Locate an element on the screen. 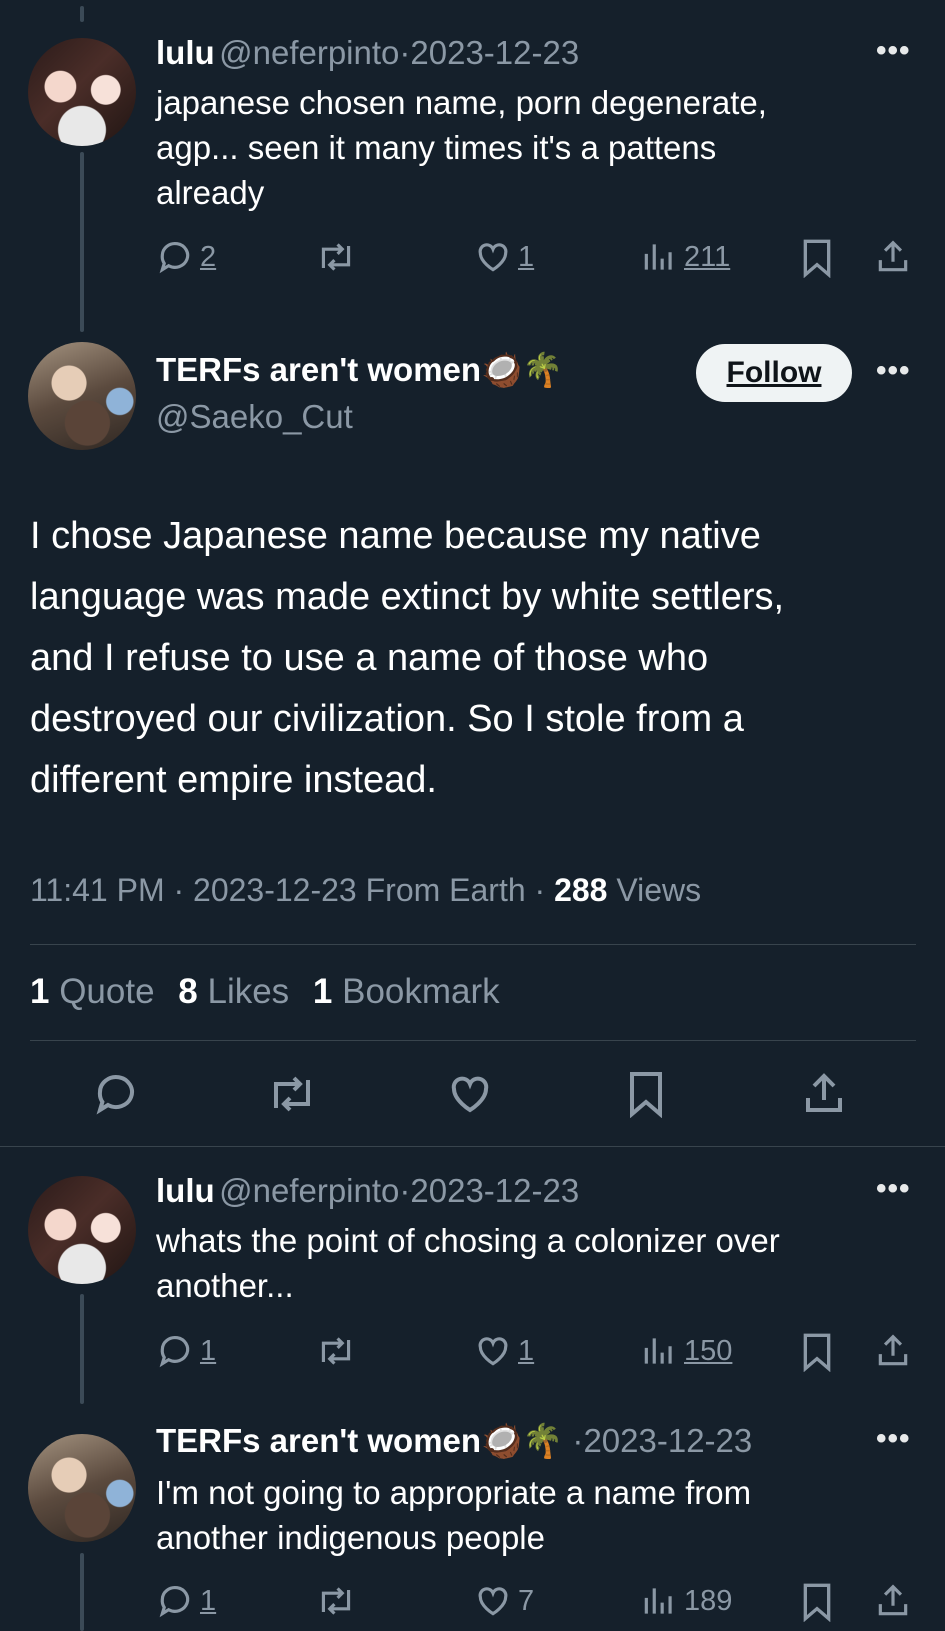  reply-button: 2 is located at coordinates (186, 257).